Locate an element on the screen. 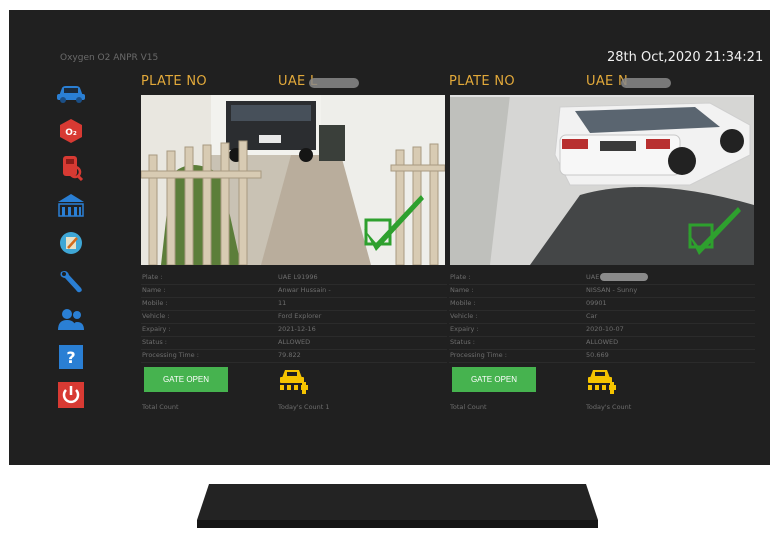  info-value: 11 is located at coordinates (282, 303).